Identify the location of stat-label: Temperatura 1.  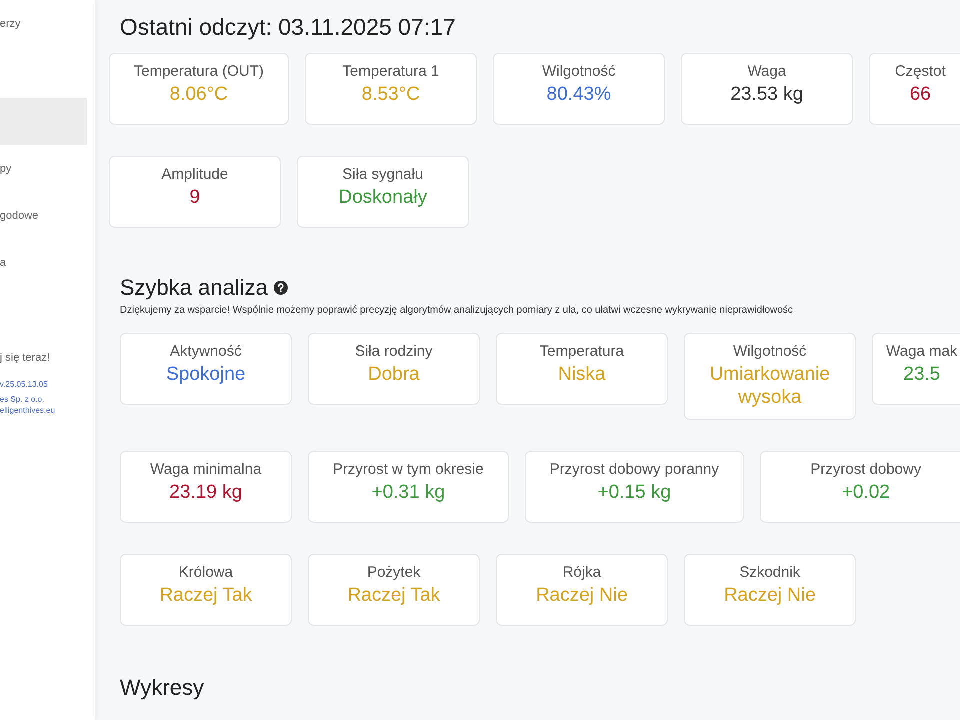
(391, 71).